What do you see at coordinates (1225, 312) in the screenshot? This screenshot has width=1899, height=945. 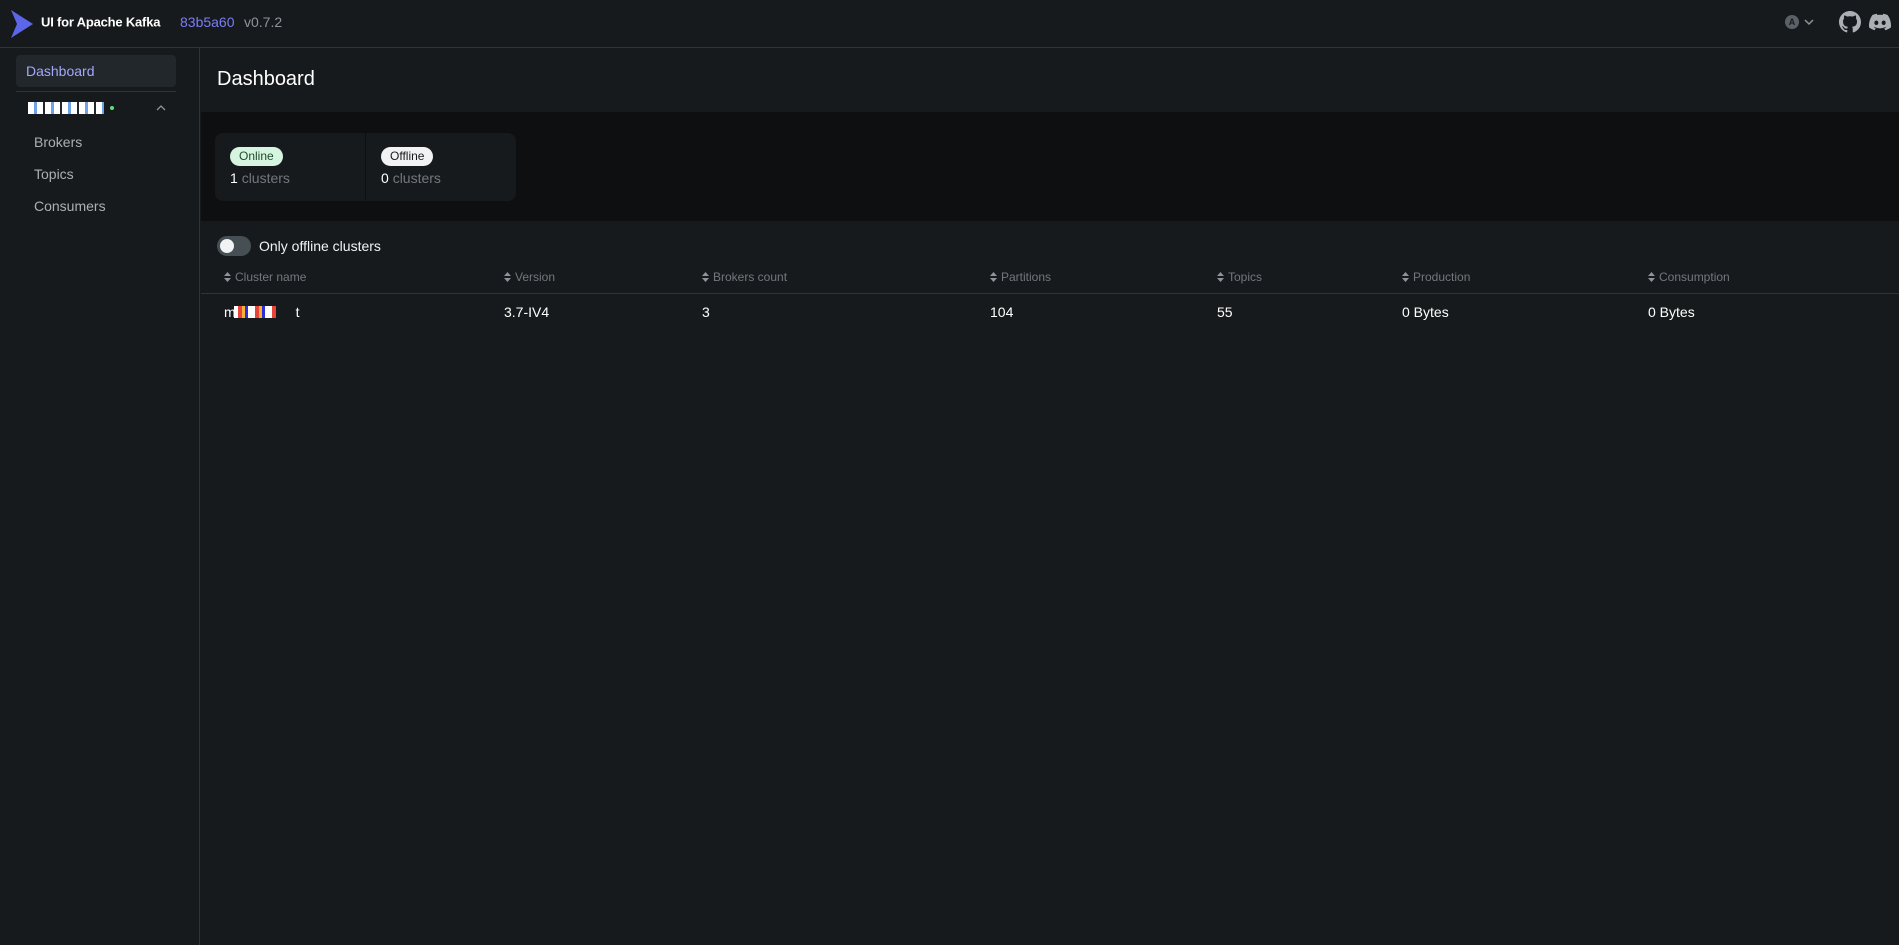 I see `cell-topics: 55` at bounding box center [1225, 312].